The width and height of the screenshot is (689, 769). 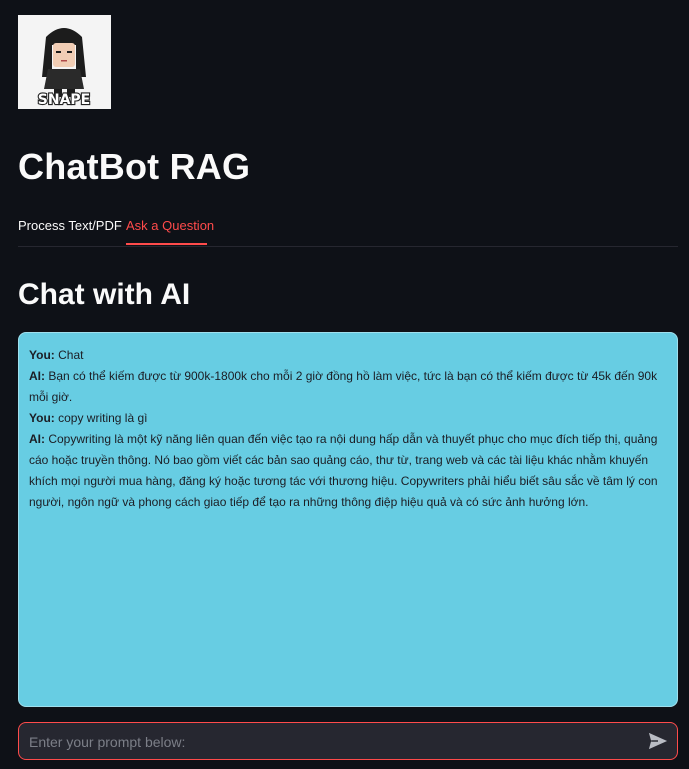 What do you see at coordinates (69, 355) in the screenshot?
I see `message-text: Chat` at bounding box center [69, 355].